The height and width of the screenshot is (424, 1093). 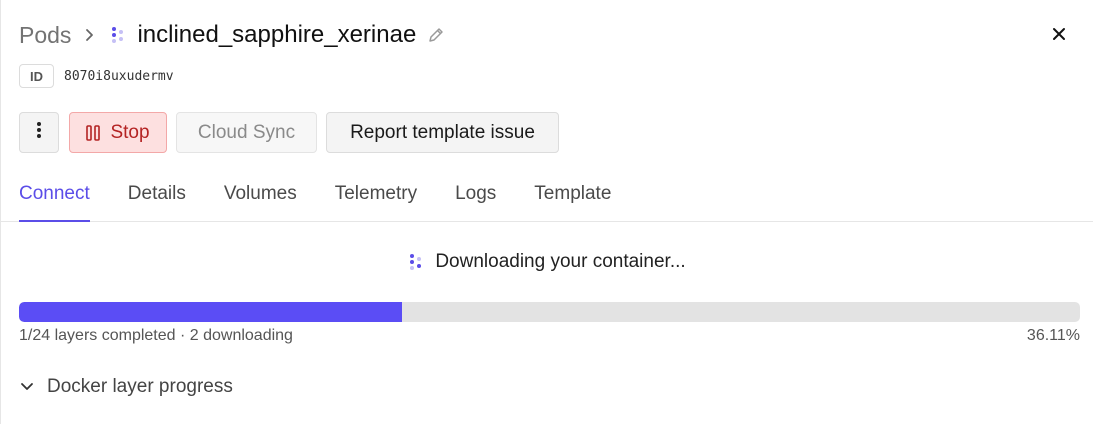 What do you see at coordinates (90, 35) in the screenshot?
I see `chevron-right-icon` at bounding box center [90, 35].